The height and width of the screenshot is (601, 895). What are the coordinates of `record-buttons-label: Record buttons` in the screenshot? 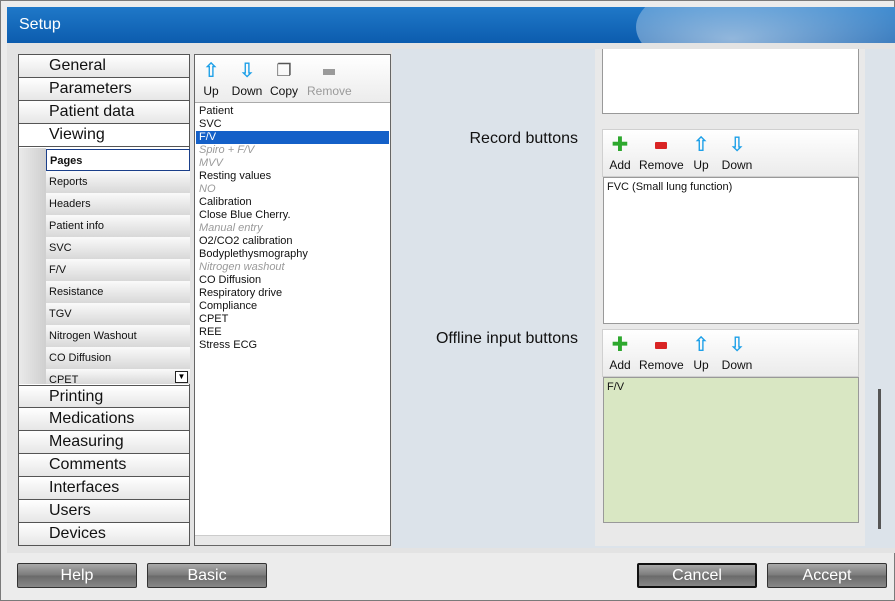 It's located at (523, 138).